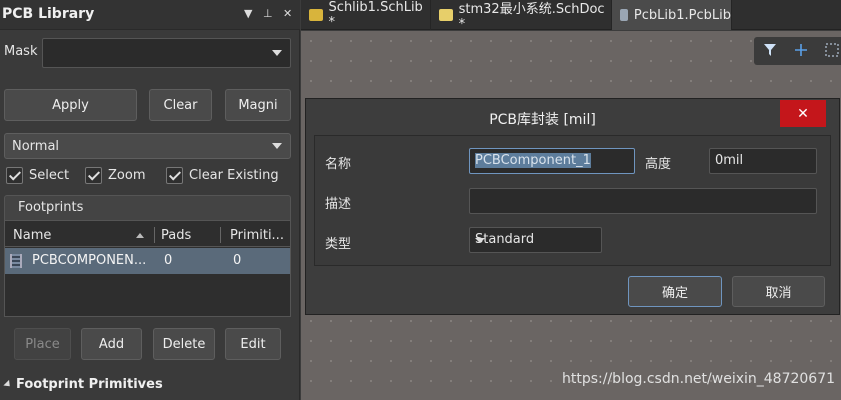  Describe the element at coordinates (338, 204) in the screenshot. I see `description-label: 描述` at that location.